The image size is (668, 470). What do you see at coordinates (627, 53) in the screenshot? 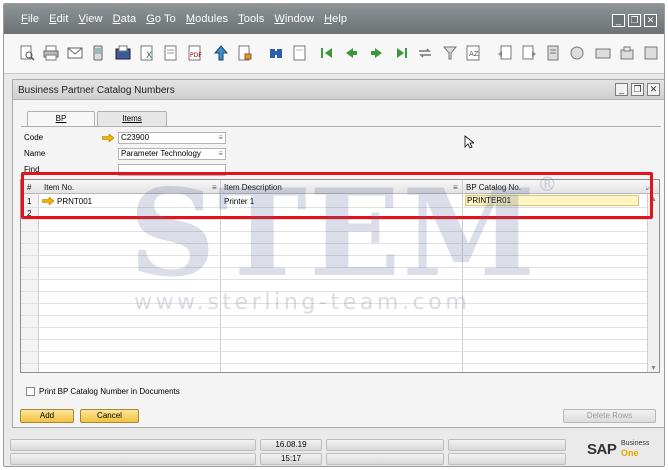
I see `volume-weight-icon` at bounding box center [627, 53].